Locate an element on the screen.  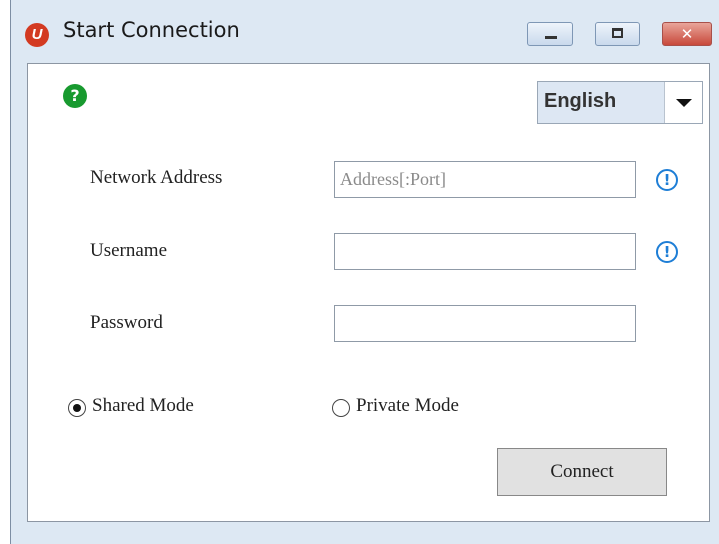
network-address-field is located at coordinates (485, 179).